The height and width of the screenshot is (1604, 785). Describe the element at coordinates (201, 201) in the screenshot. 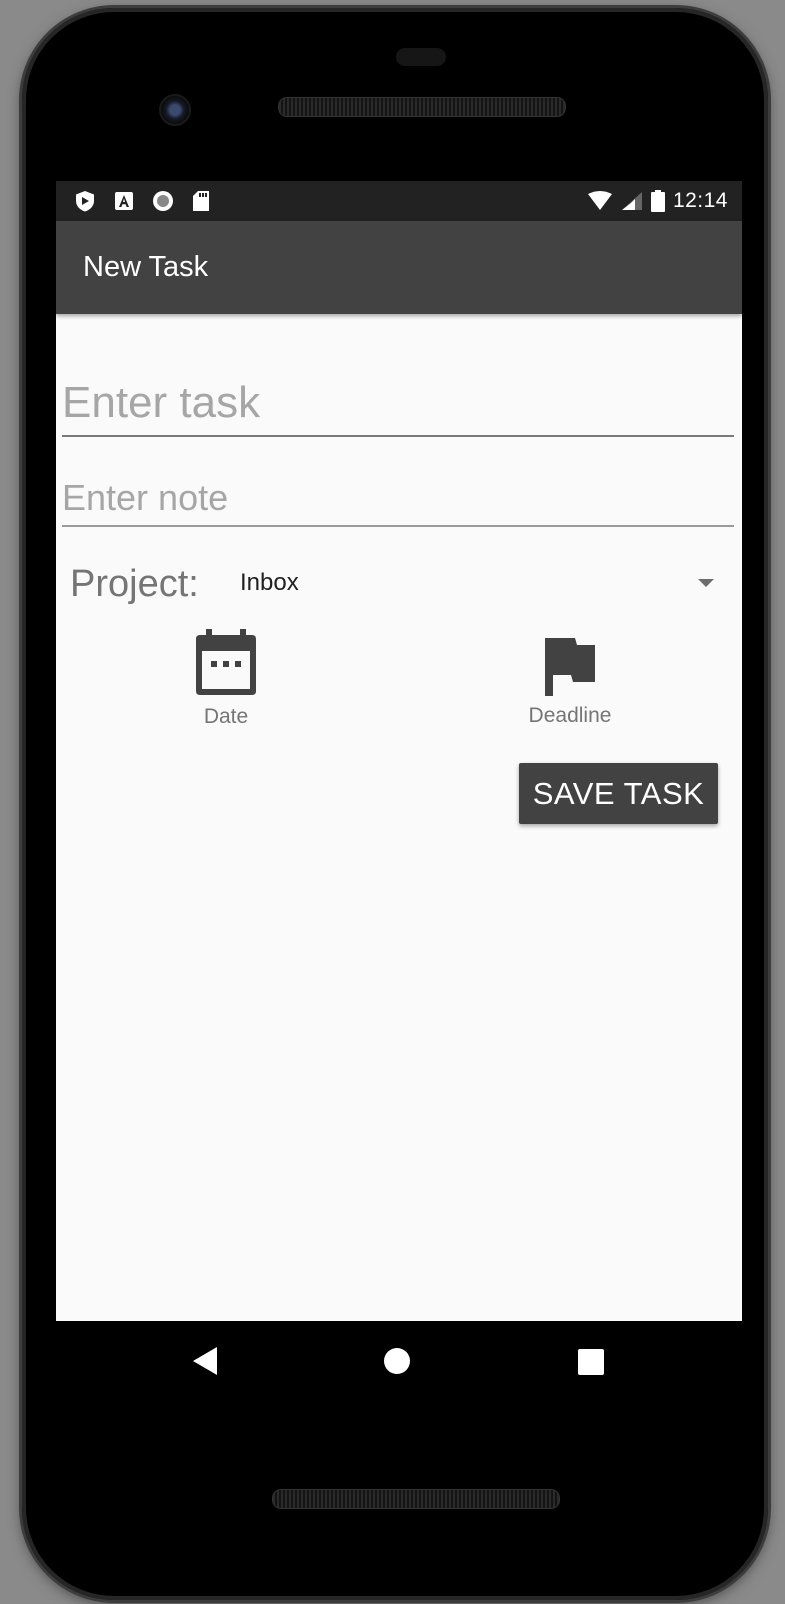

I see `sd-card-icon` at that location.